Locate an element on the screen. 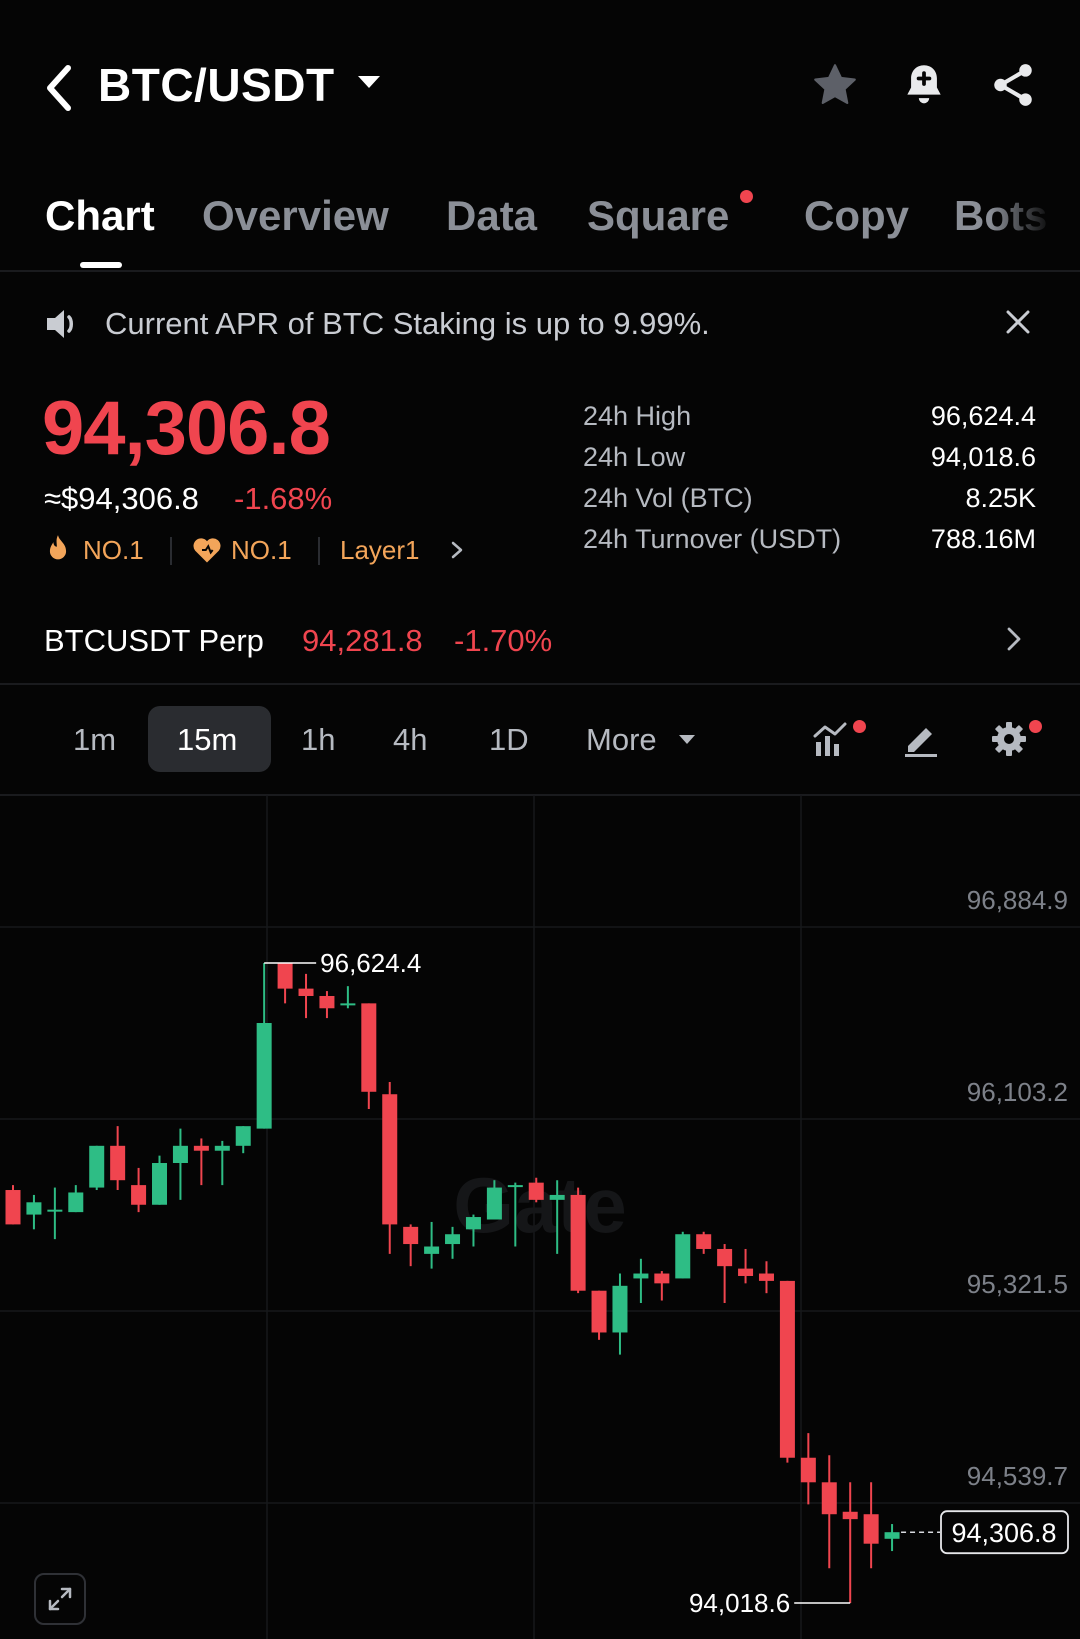  dropdown-caret-icon is located at coordinates (369, 82).